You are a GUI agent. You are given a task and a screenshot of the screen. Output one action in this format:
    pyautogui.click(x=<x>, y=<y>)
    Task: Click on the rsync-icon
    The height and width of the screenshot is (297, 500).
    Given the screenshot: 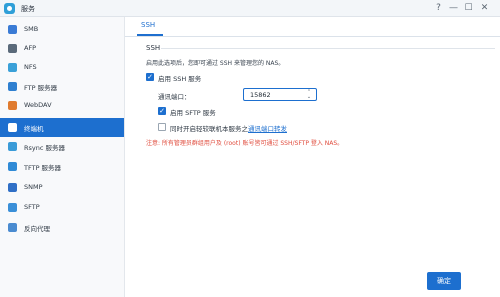 What is the action you would take?
    pyautogui.click(x=12, y=146)
    